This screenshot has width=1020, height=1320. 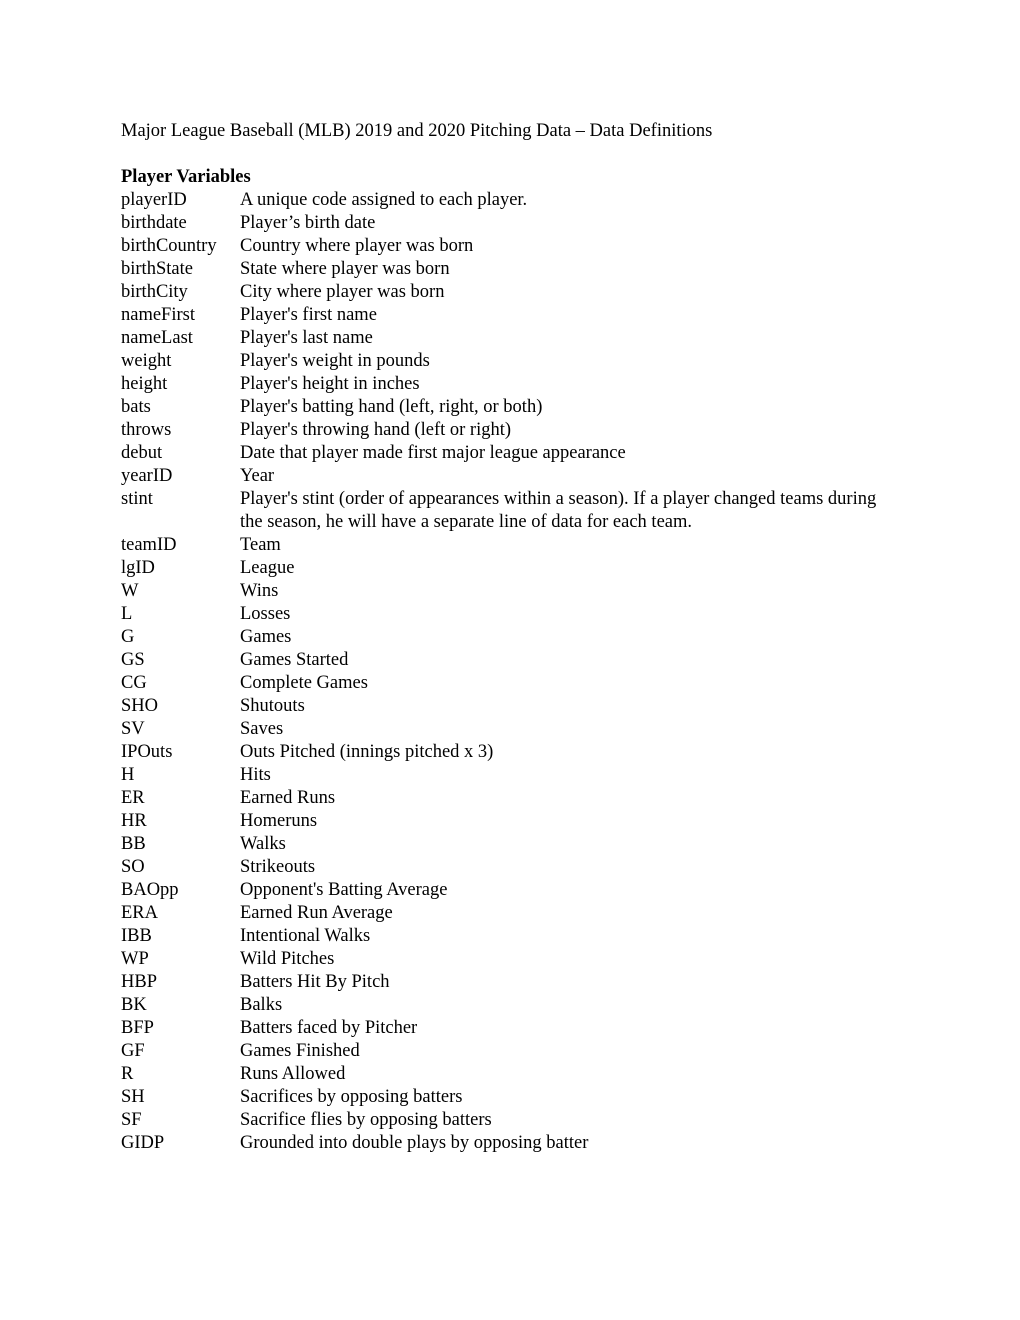 I want to click on definition-description: Runs Allowed, so click(x=293, y=1074).